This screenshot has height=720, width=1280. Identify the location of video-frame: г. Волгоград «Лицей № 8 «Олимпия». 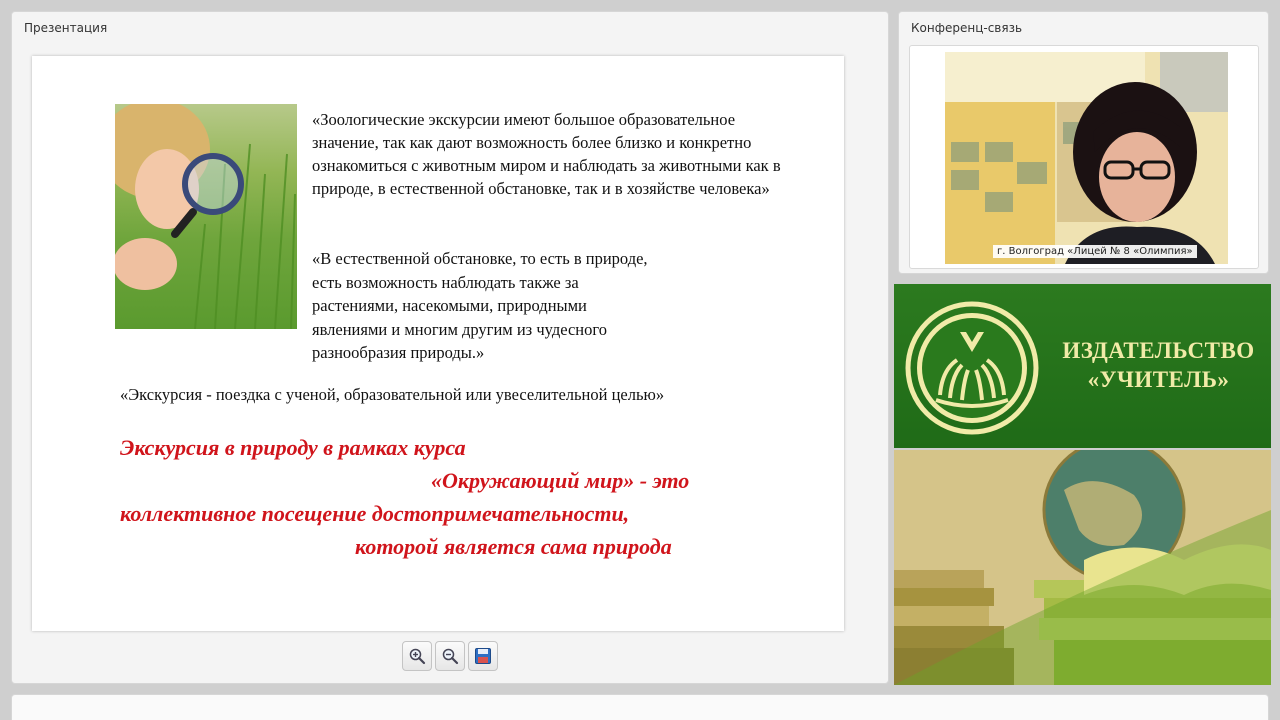
(1084, 157).